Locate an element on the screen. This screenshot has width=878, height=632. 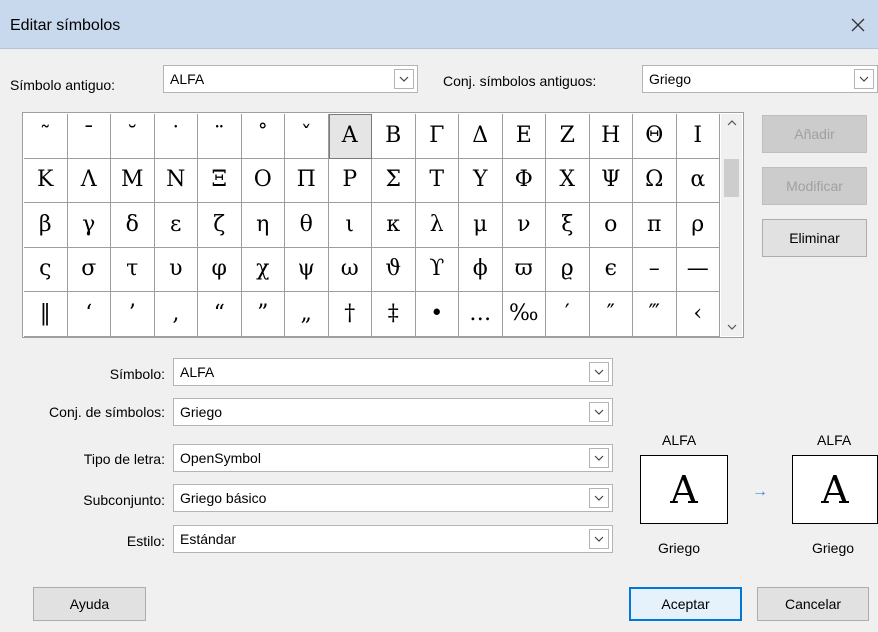
old-symbol-combo: ALFA is located at coordinates (290, 79).